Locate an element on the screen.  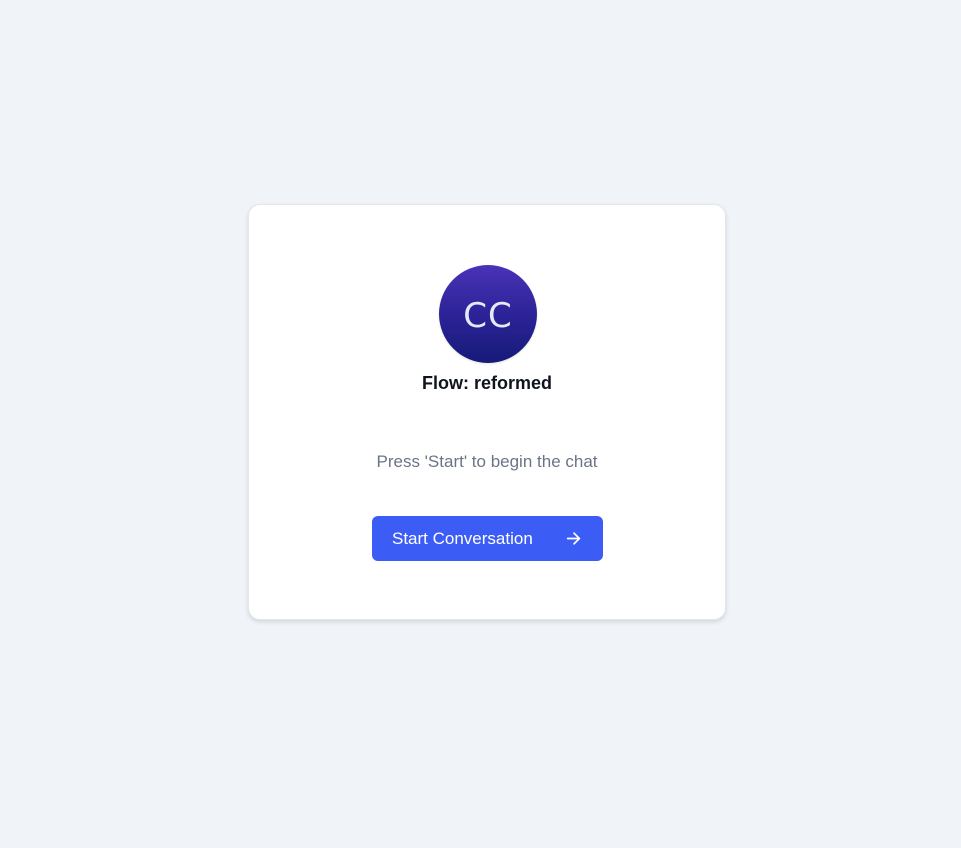
avatar: CC is located at coordinates (488, 314).